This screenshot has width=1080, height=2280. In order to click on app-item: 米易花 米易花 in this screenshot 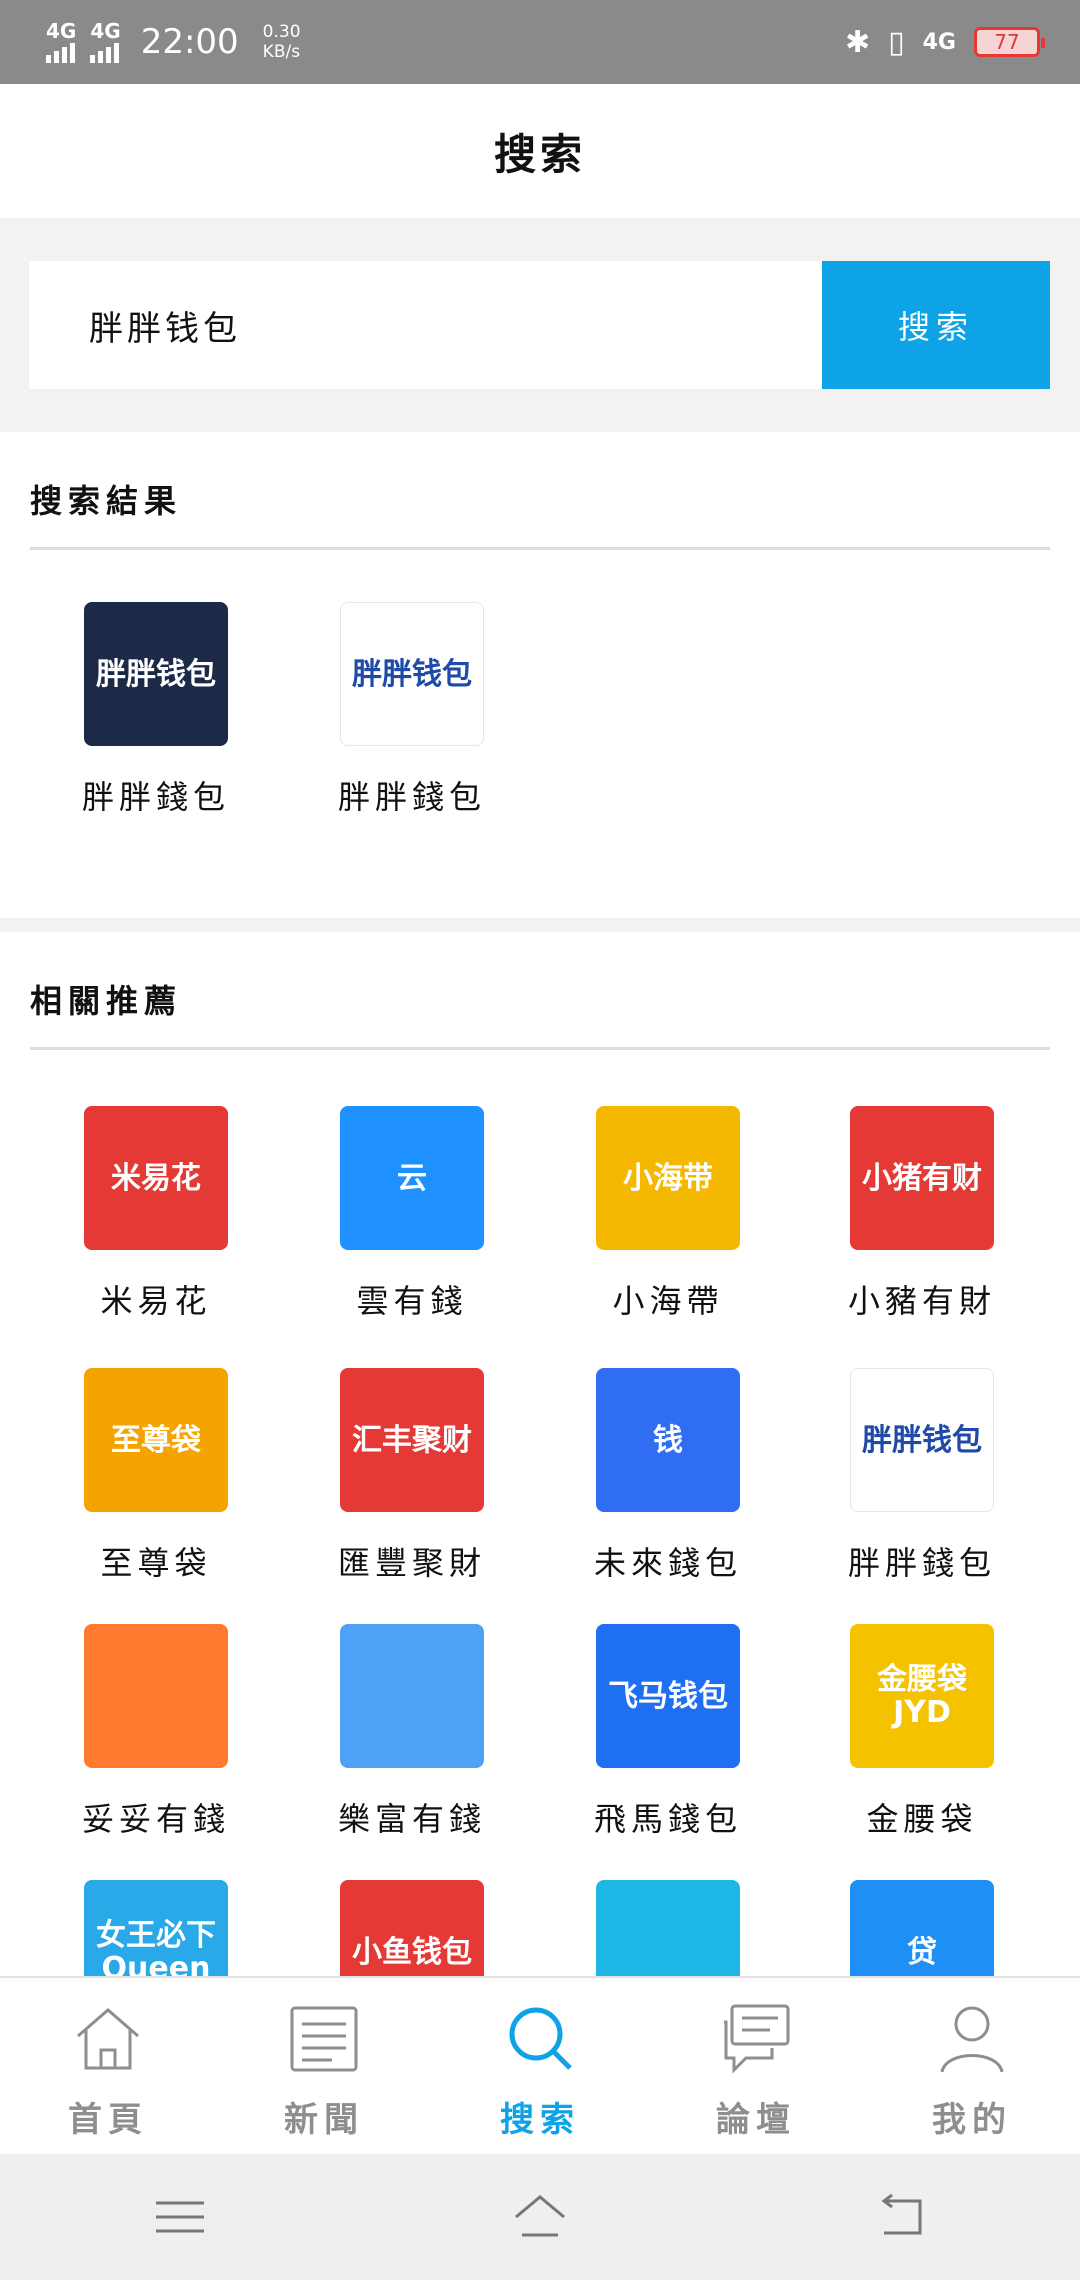, I will do `click(156, 1214)`.